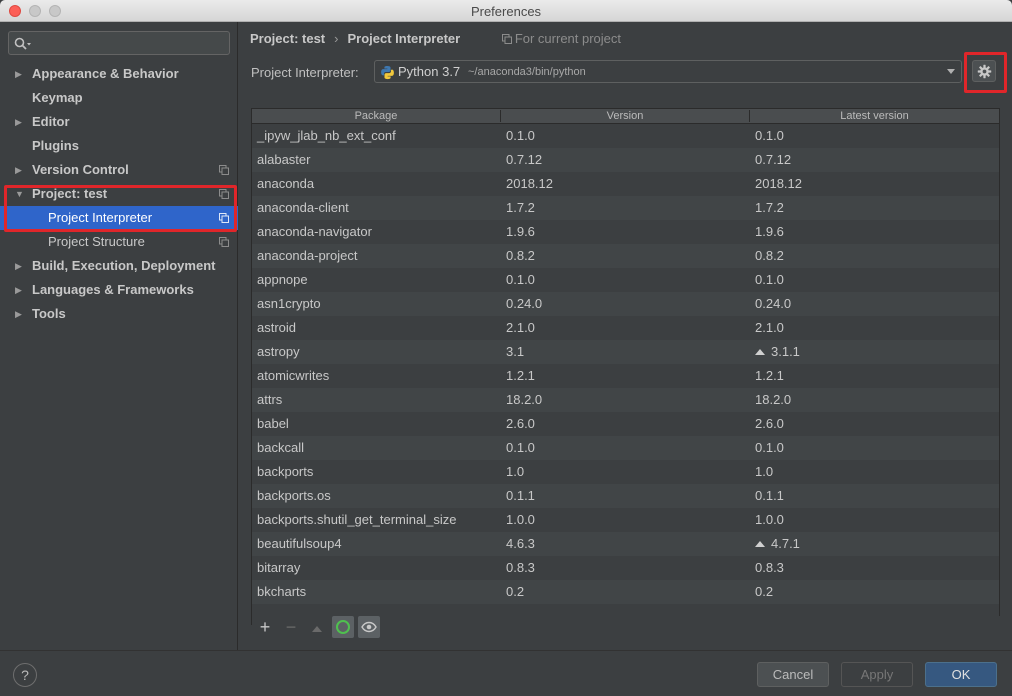 Image resolution: width=1012 pixels, height=696 pixels. What do you see at coordinates (625, 352) in the screenshot?
I see `table-row: astropy 3.1 3.1.1` at bounding box center [625, 352].